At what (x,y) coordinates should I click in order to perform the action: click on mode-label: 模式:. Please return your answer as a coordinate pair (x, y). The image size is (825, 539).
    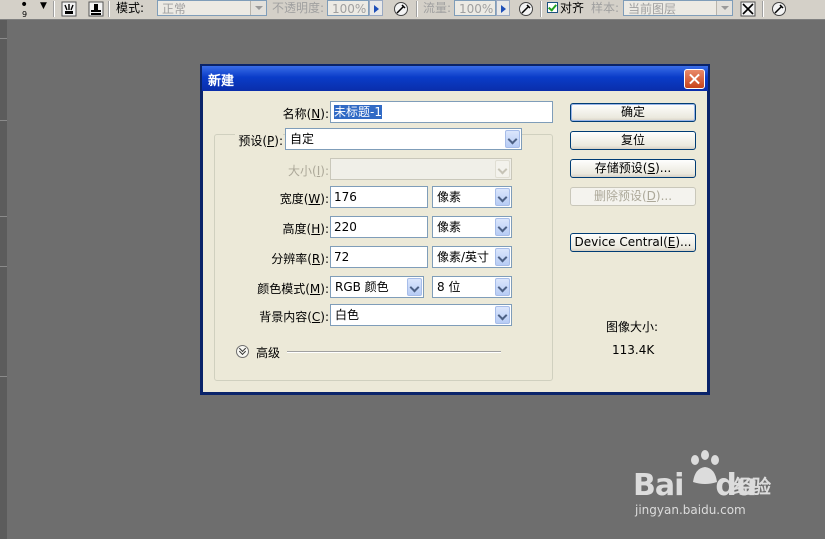
    Looking at the image, I should click on (130, 8).